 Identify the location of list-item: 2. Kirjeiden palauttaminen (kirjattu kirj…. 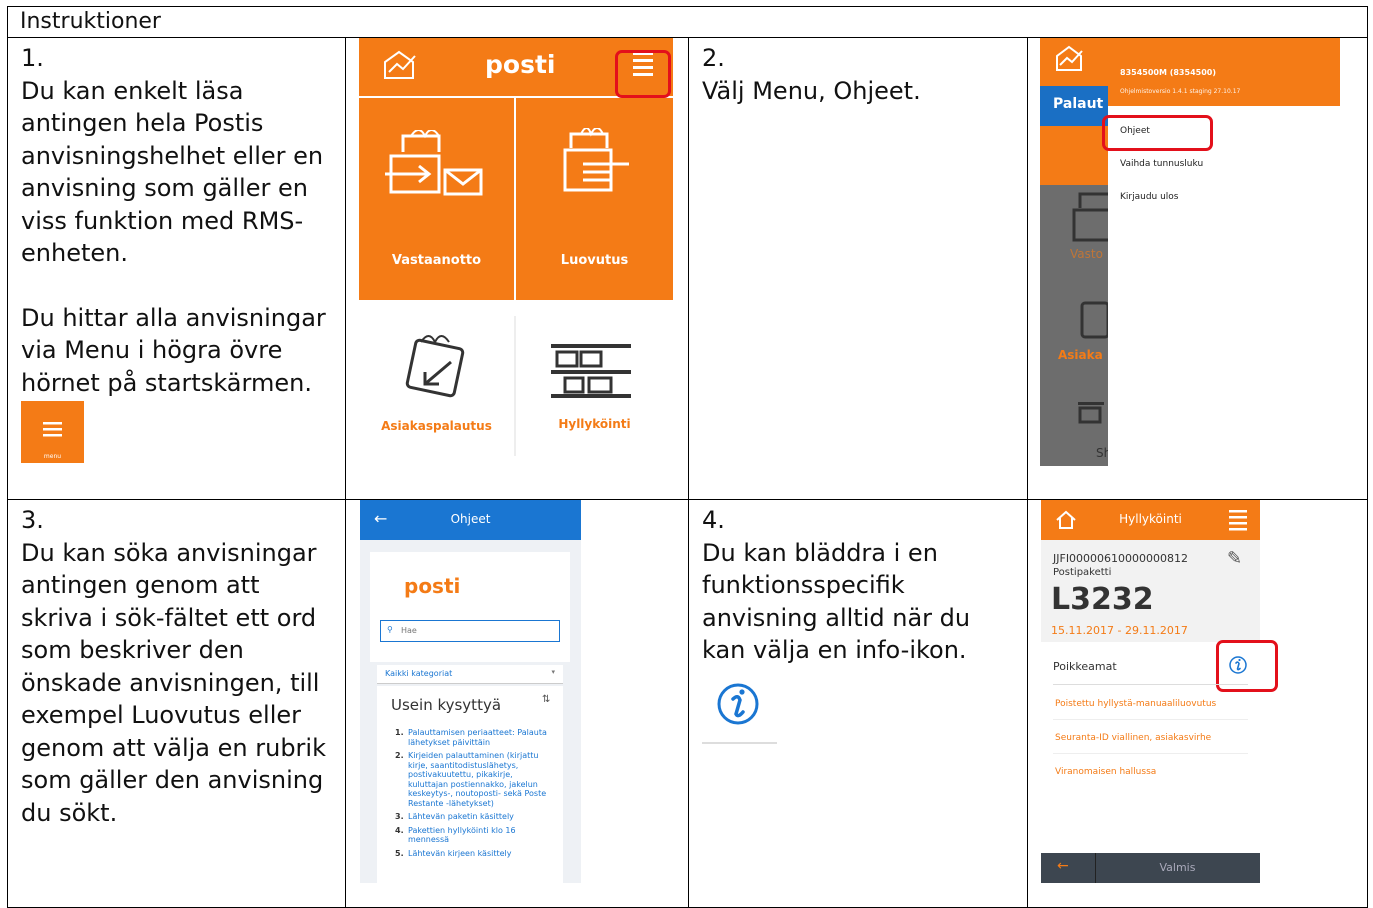
(475, 779).